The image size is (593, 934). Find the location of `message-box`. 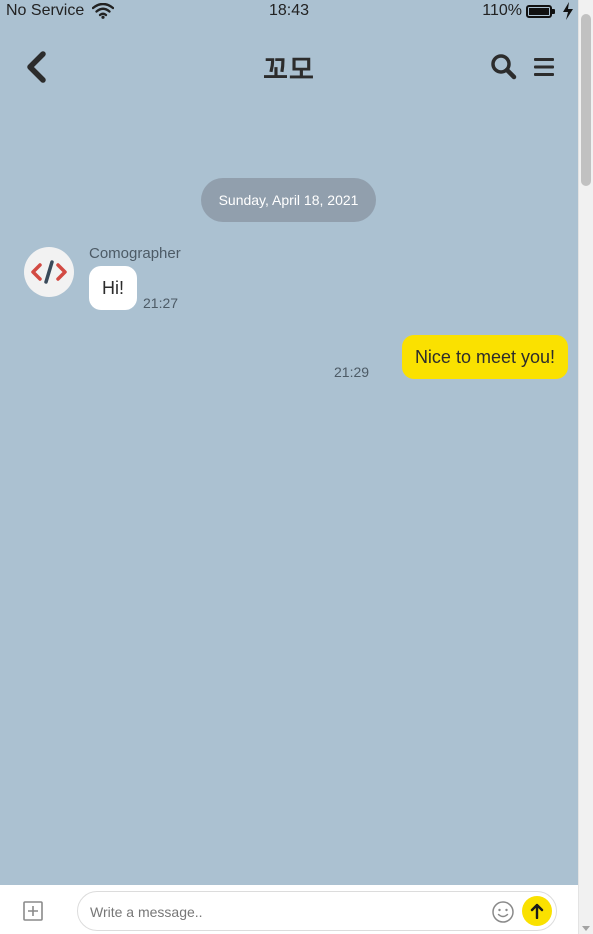

message-box is located at coordinates (317, 911).